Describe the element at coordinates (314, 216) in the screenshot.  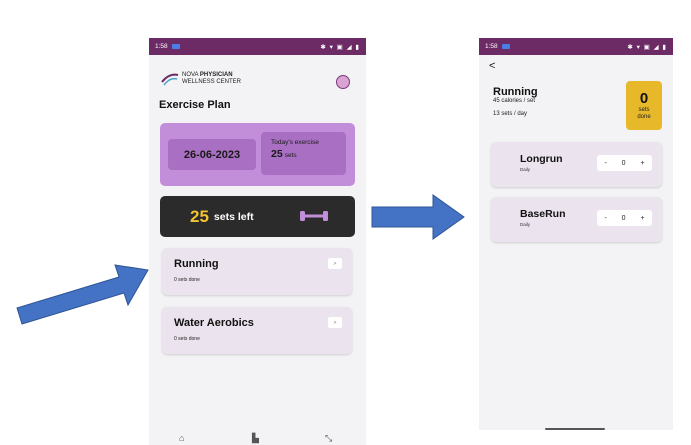
I see `dumbbell-icon` at that location.